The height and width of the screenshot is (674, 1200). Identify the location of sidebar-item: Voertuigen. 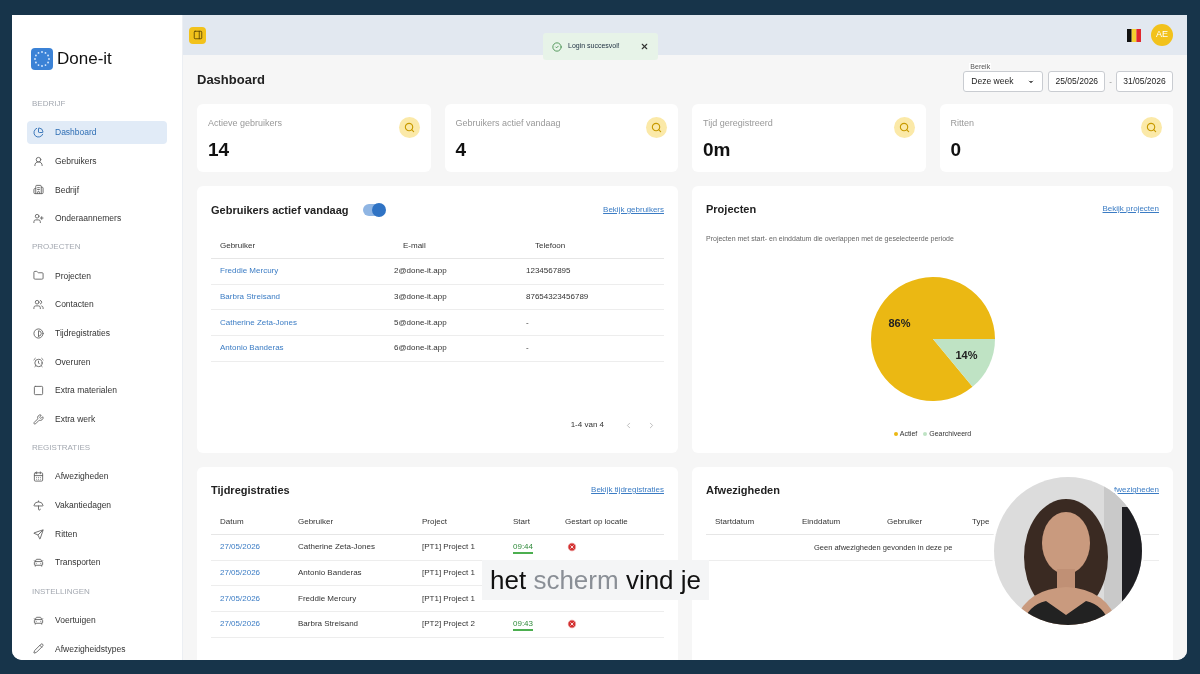
(97, 620).